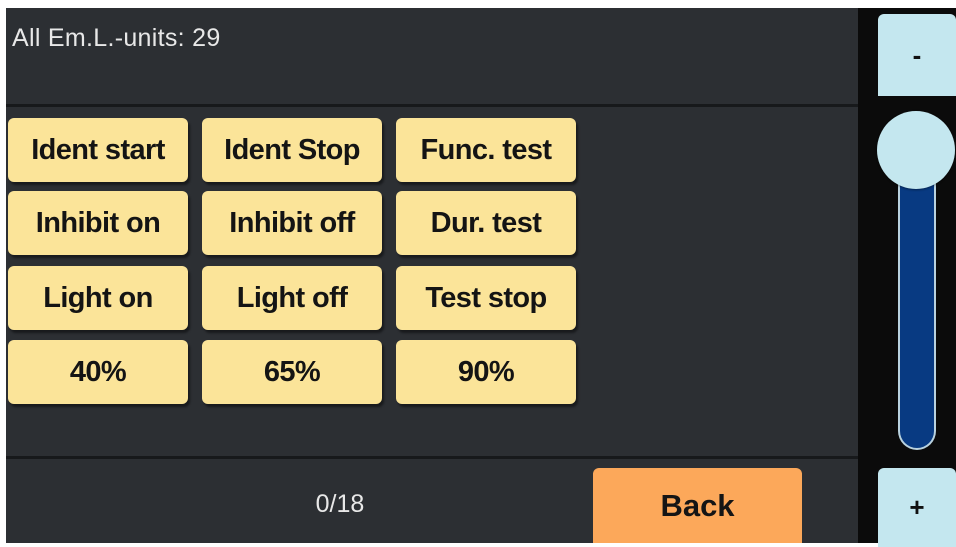 The image size is (956, 547). Describe the element at coordinates (486, 298) in the screenshot. I see `test-stop-button: Test stop` at that location.